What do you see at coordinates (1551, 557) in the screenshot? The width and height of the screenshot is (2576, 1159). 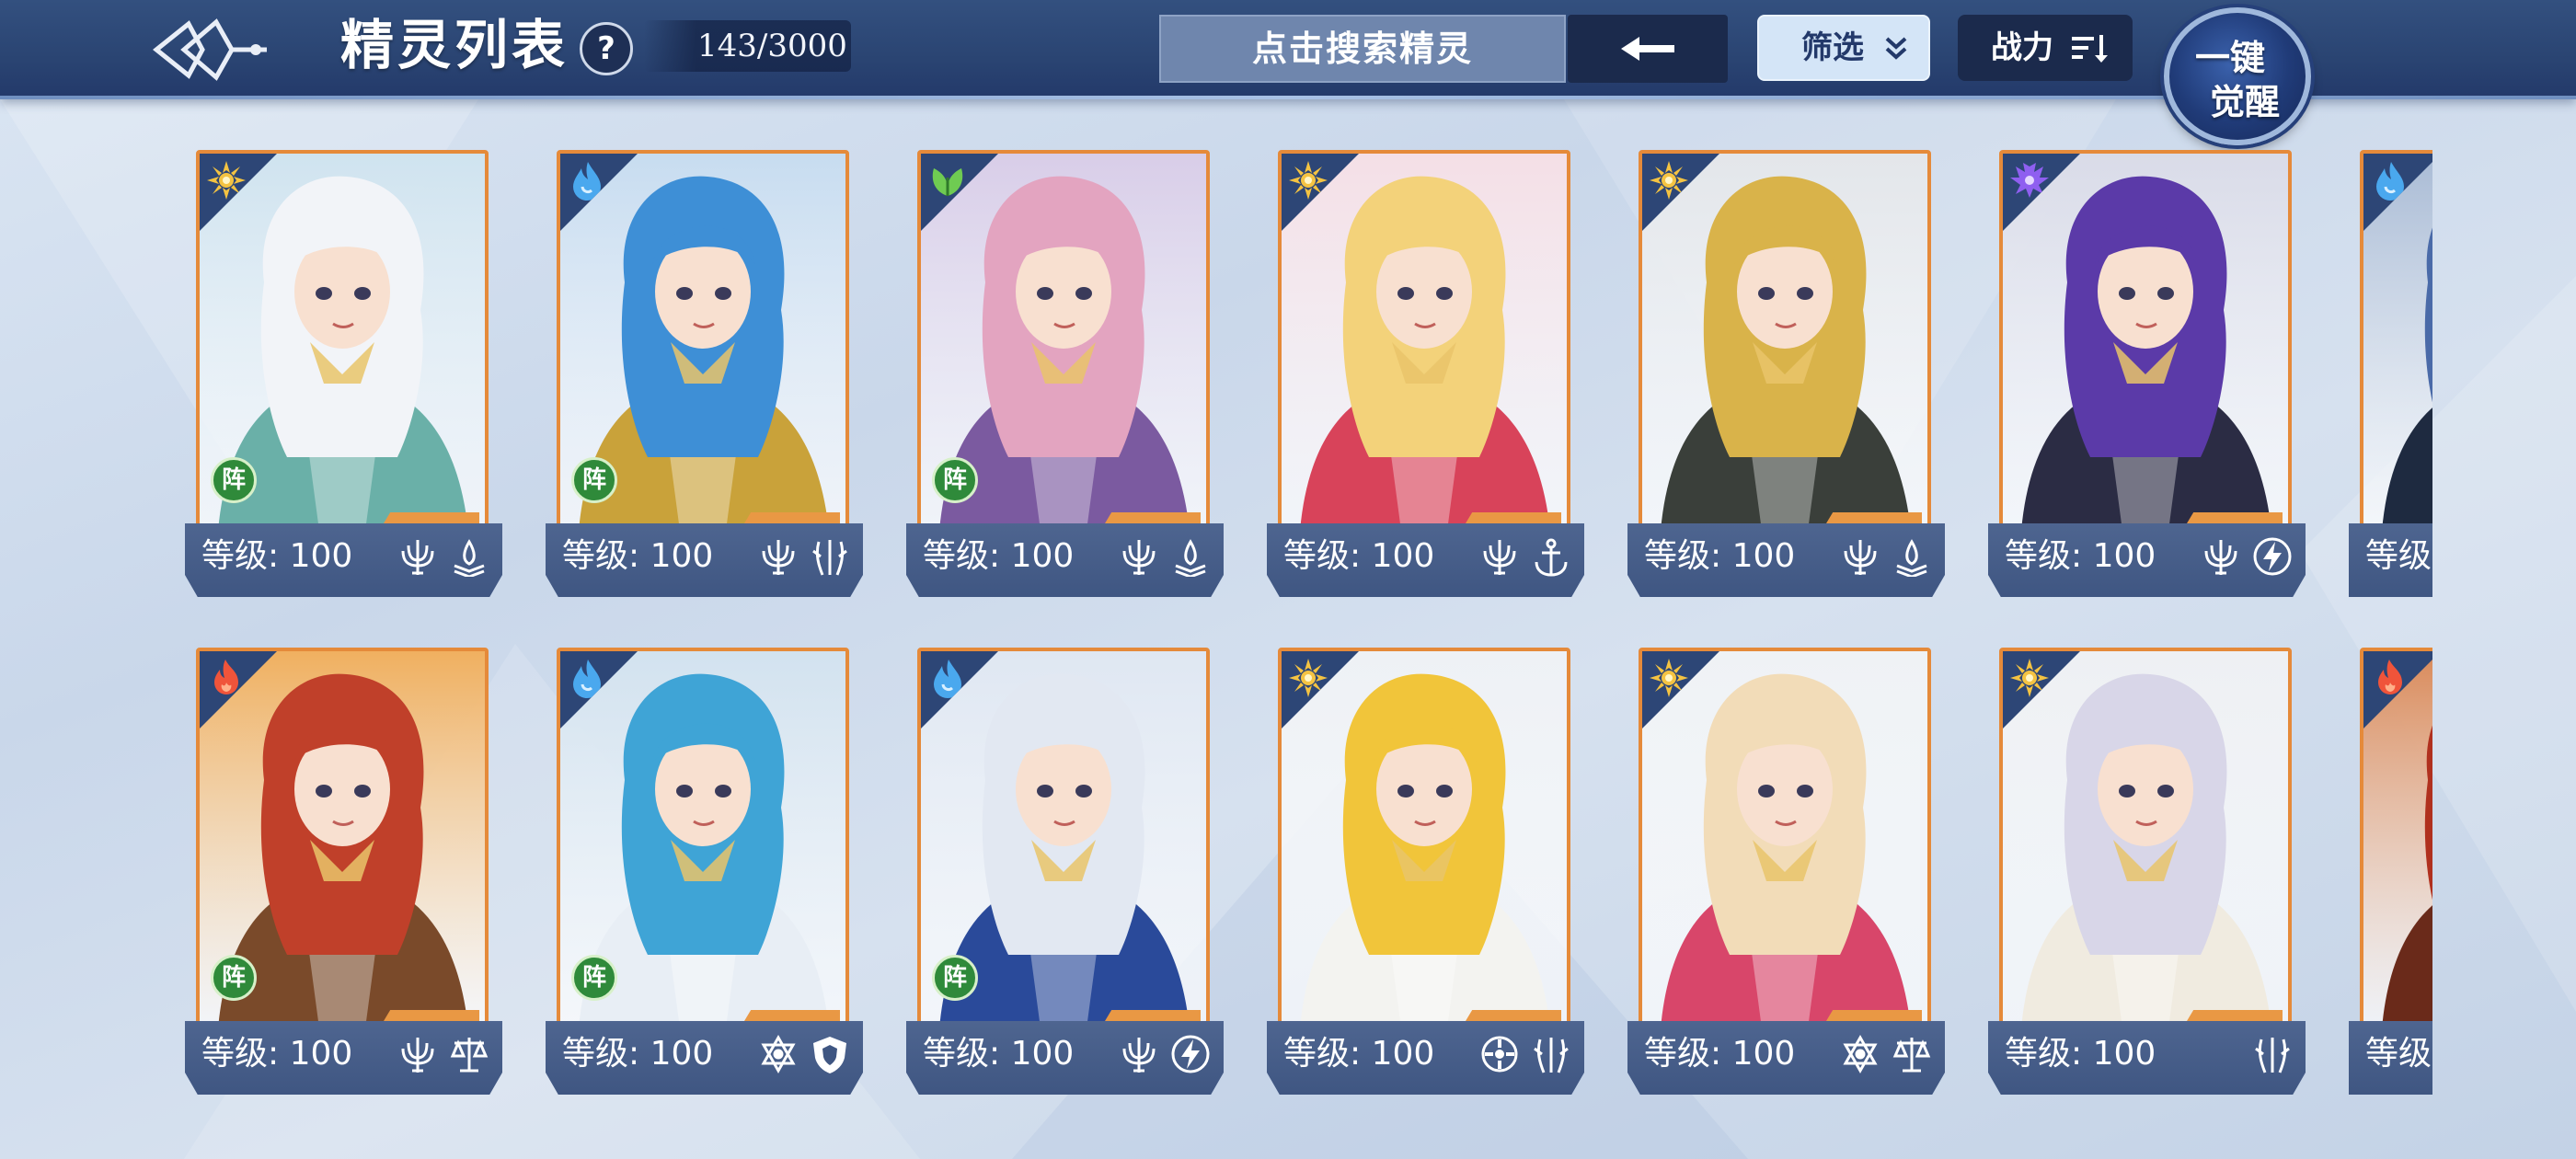 I see `anchor-icon` at bounding box center [1551, 557].